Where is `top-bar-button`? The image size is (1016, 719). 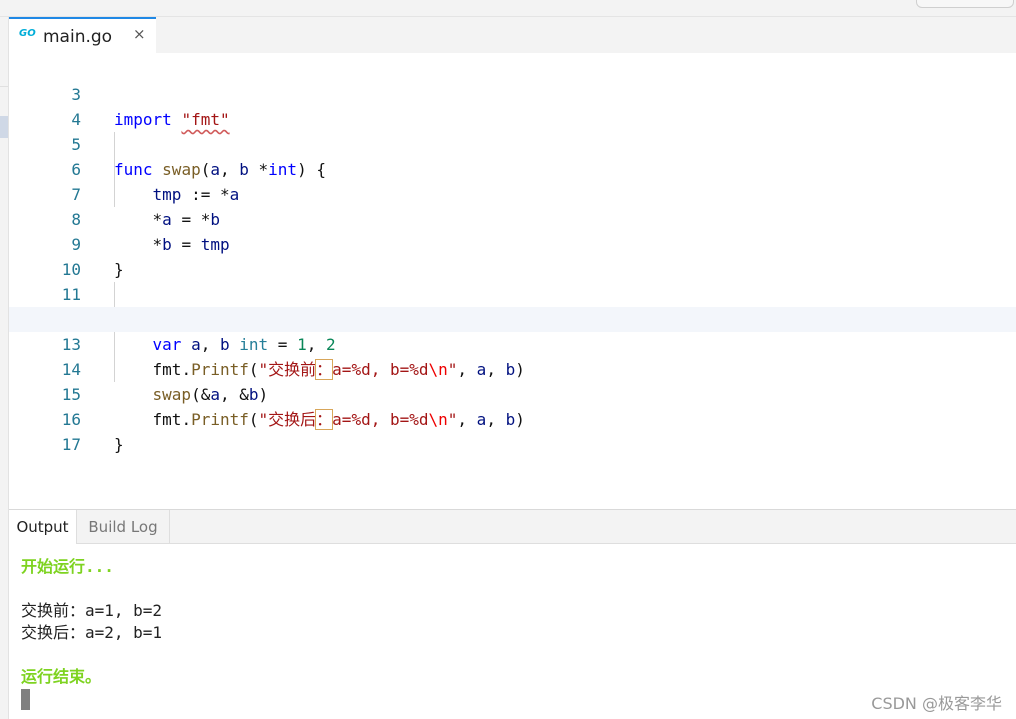
top-bar-button is located at coordinates (965, 4).